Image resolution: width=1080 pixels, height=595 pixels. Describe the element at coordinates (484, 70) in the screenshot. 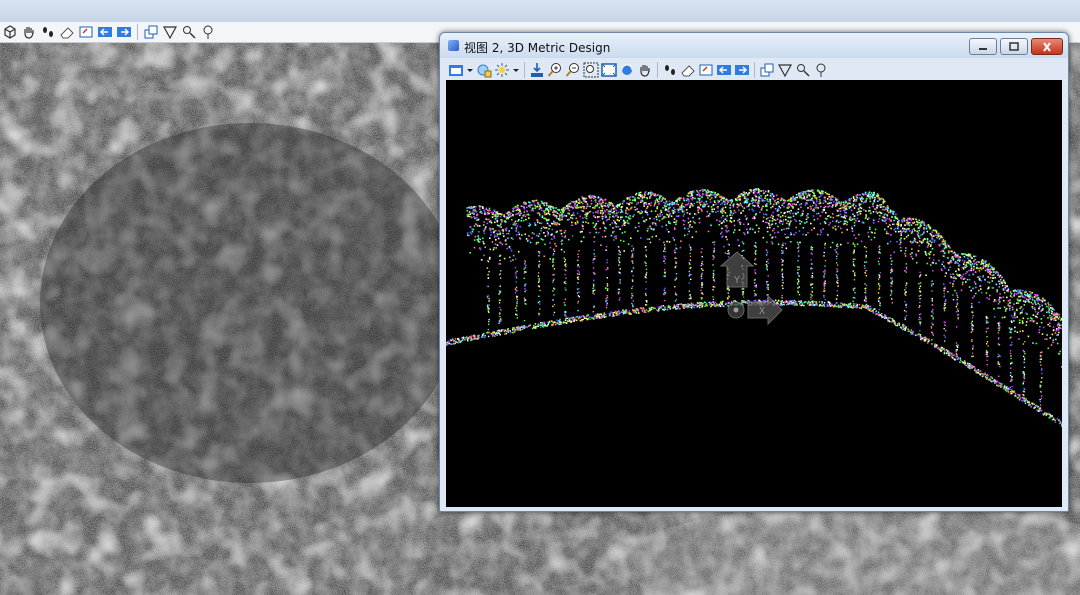

I see `display-style-icon` at that location.